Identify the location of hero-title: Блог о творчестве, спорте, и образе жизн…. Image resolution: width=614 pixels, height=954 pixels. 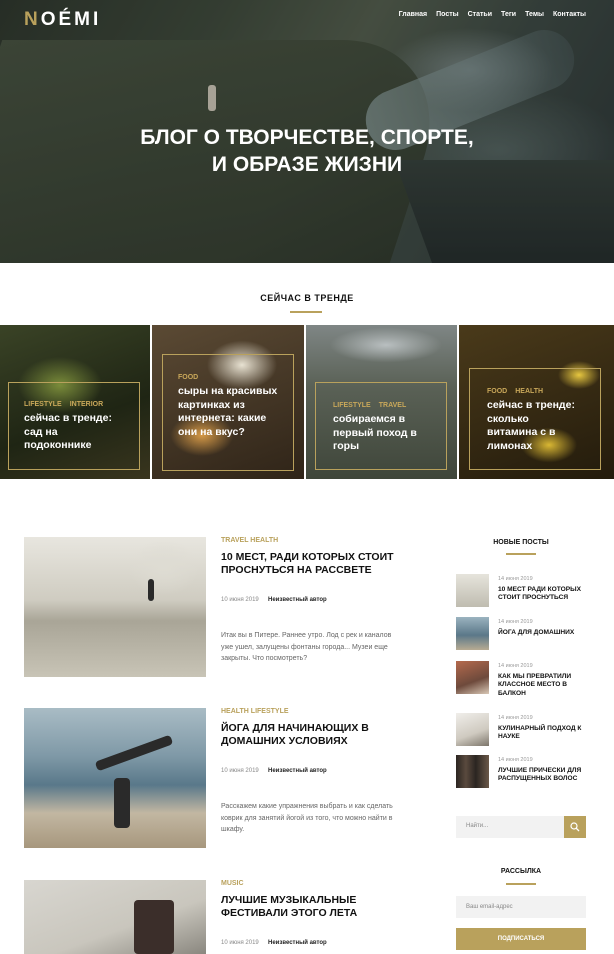
(307, 151).